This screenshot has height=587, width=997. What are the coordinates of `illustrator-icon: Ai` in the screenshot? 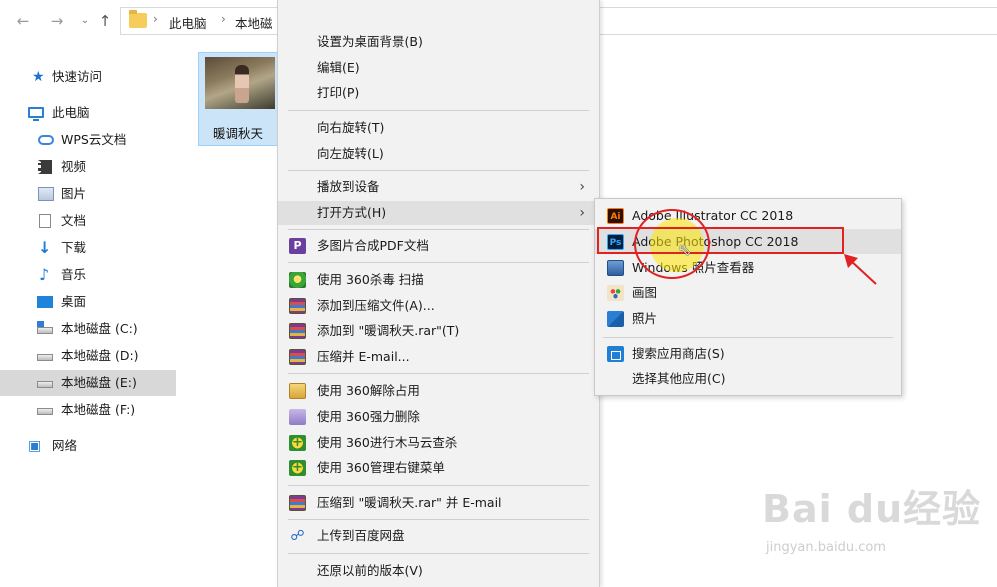 It's located at (615, 216).